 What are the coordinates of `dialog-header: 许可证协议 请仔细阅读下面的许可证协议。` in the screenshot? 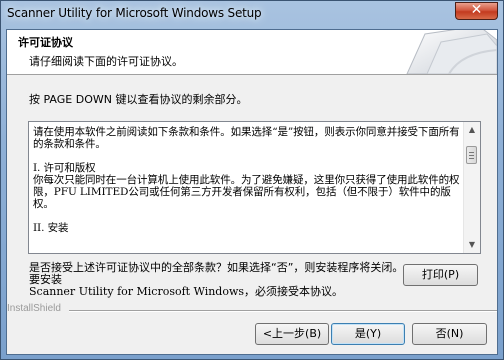 It's located at (252, 52).